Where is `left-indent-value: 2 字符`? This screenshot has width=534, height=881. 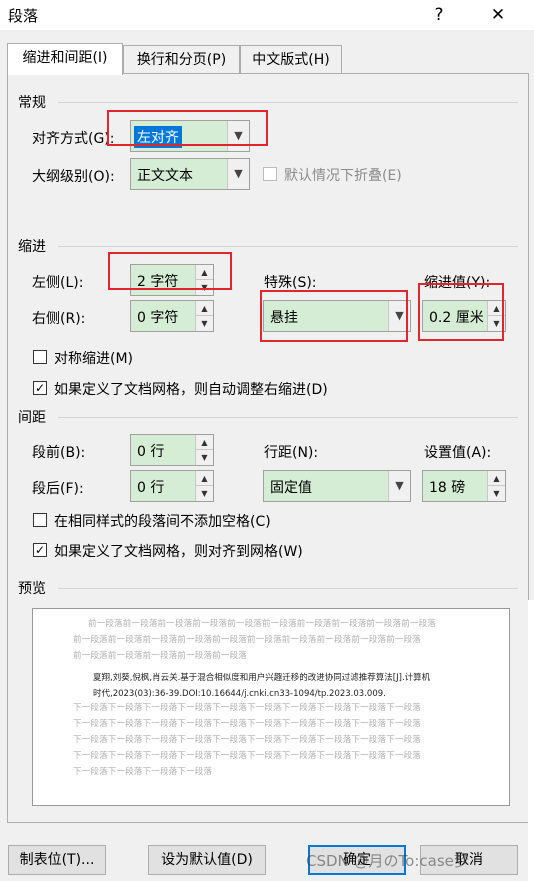 left-indent-value: 2 字符 is located at coordinates (158, 282).